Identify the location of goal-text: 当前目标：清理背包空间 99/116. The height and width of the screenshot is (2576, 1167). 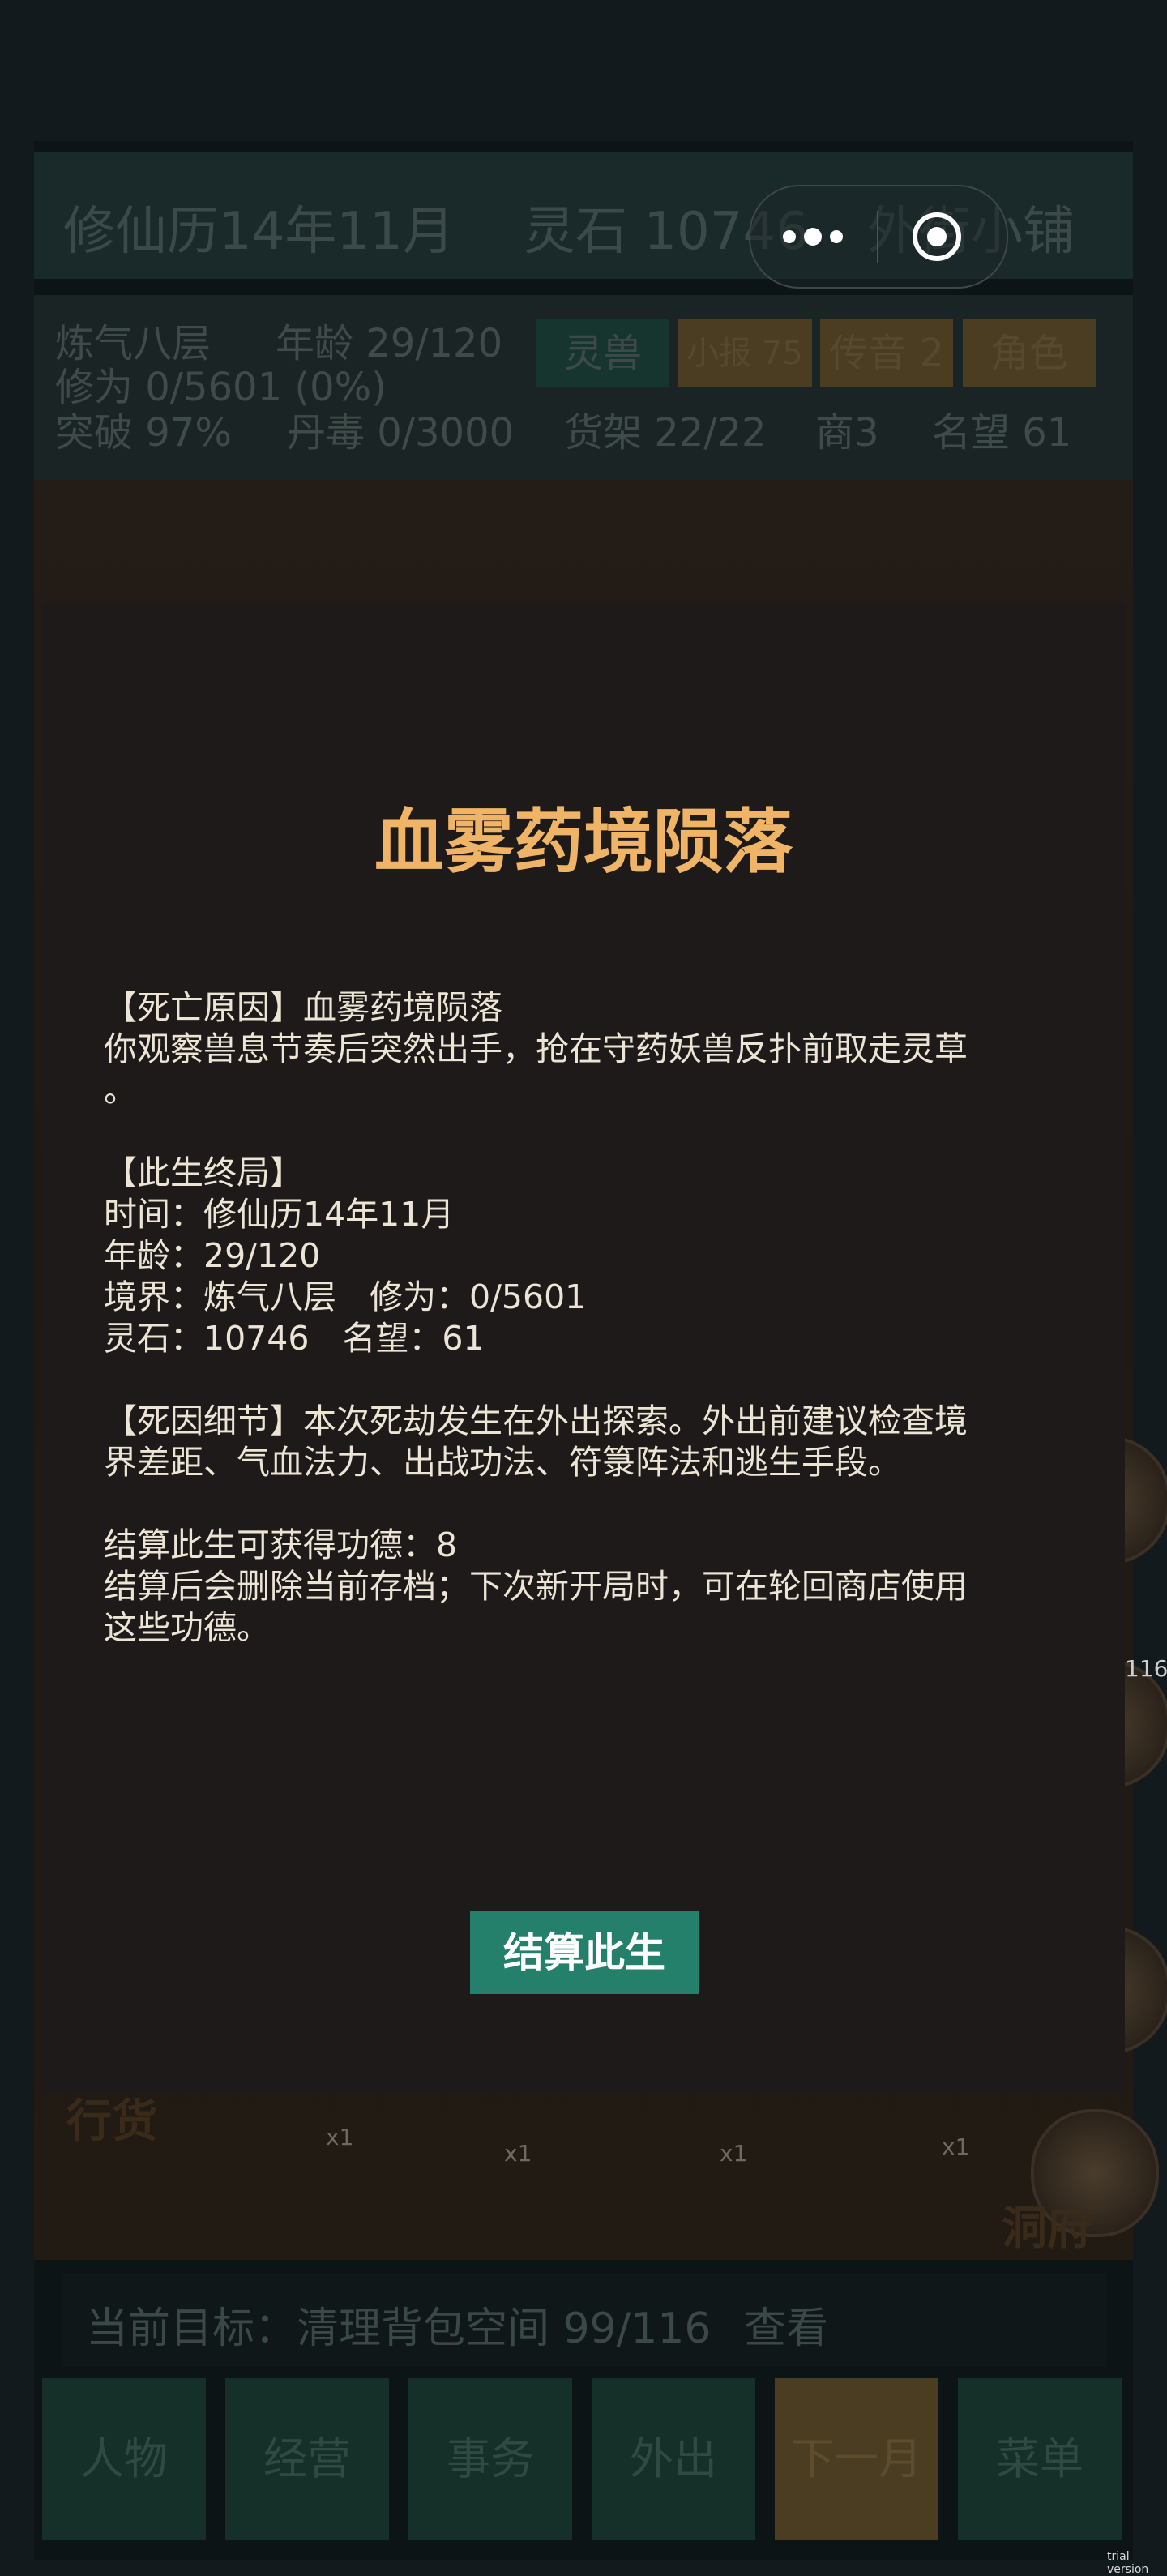
(399, 2328).